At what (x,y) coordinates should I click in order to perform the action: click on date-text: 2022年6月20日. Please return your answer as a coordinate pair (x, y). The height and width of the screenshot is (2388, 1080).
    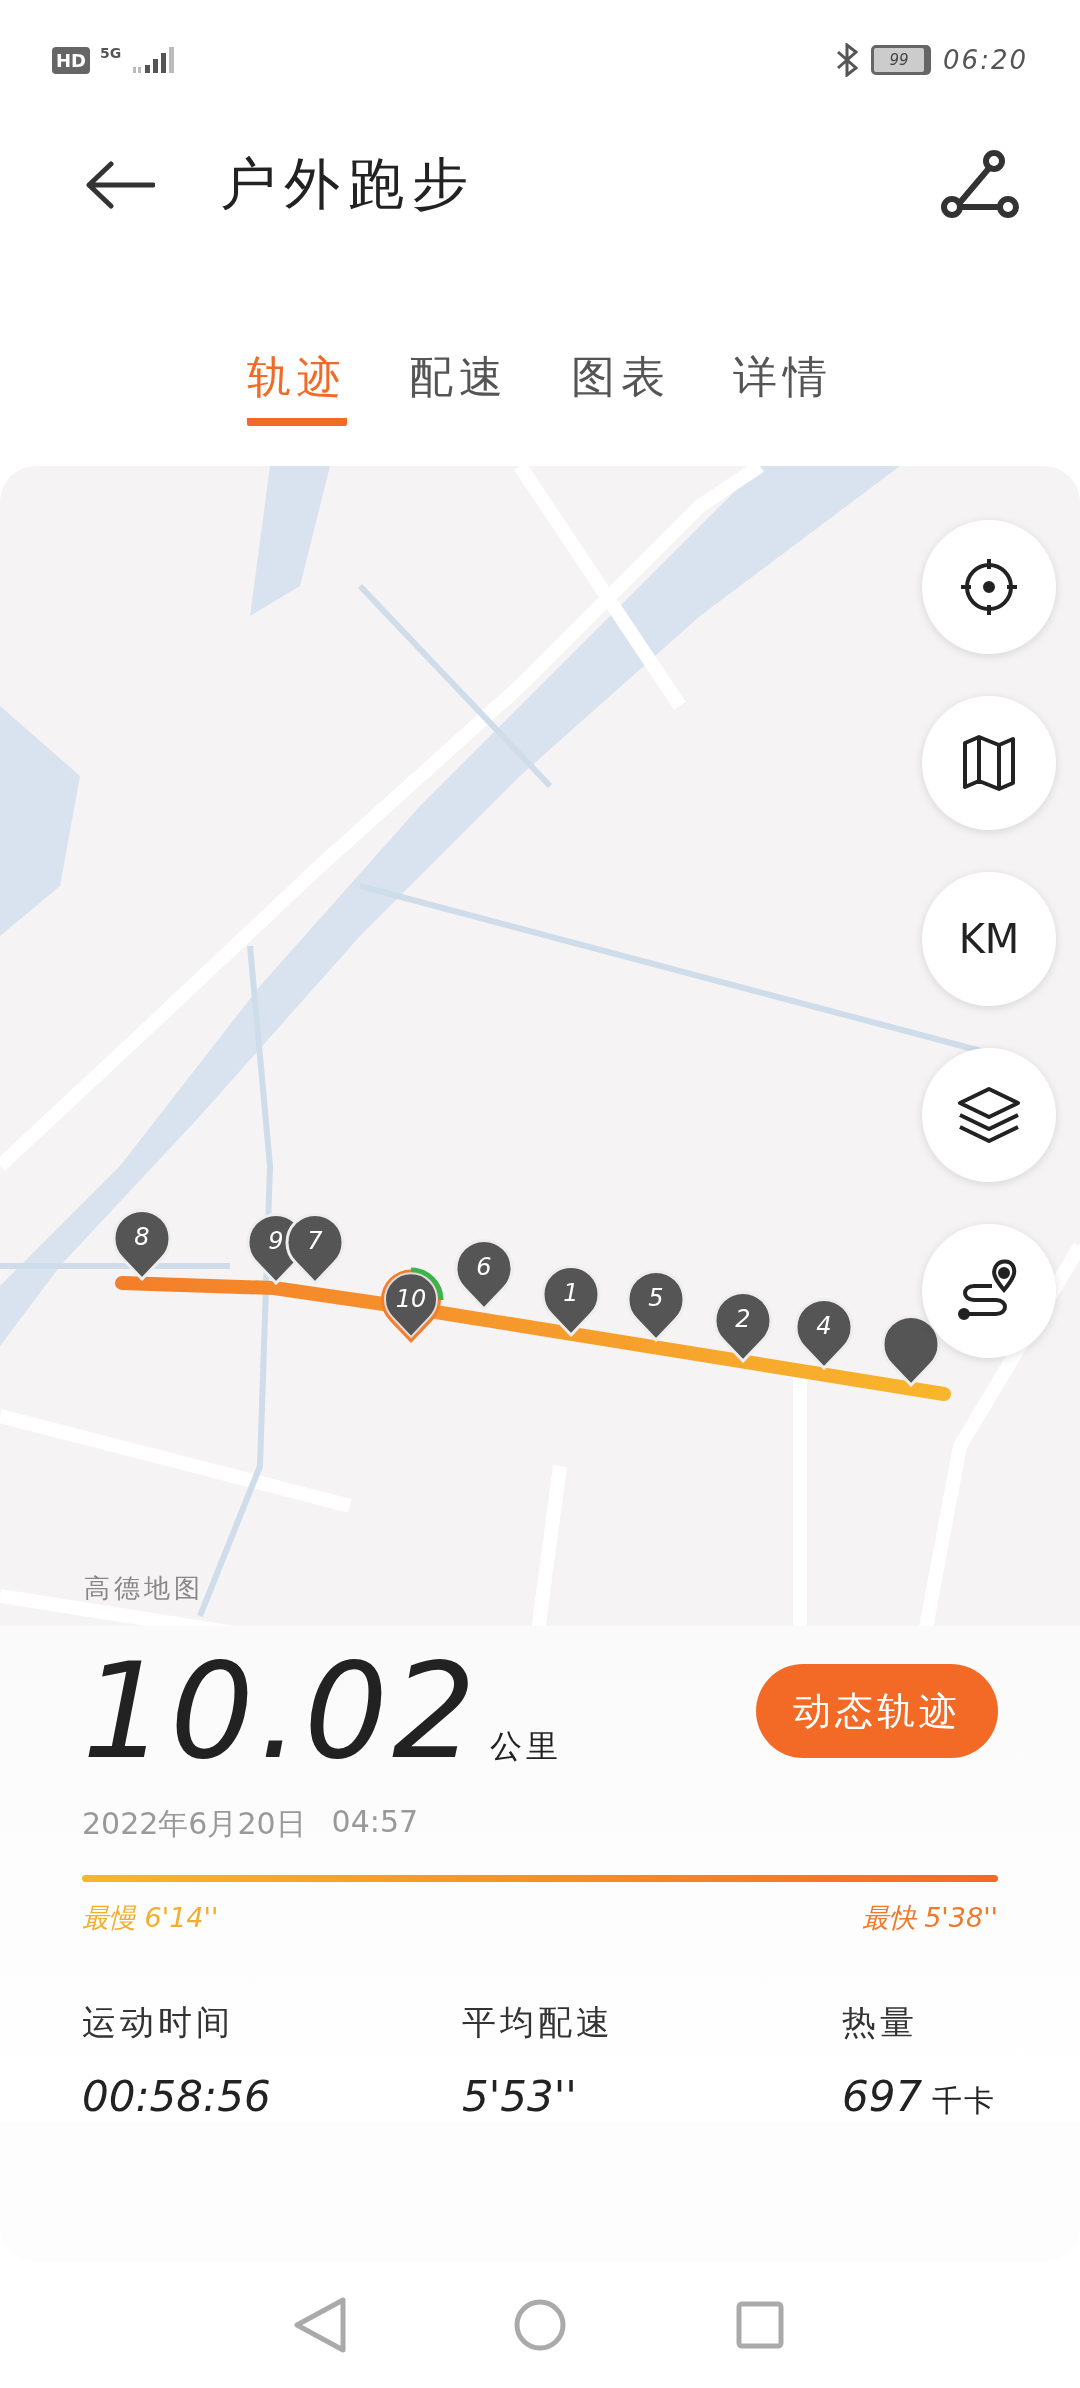
    Looking at the image, I should click on (194, 1824).